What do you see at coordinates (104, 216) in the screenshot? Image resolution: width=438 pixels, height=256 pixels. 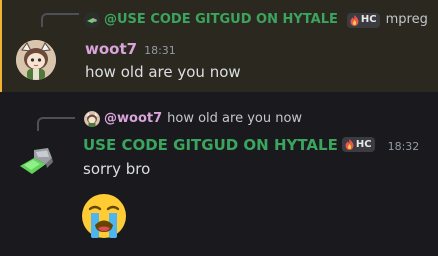 I see `loudly-crying-face-icon` at bounding box center [104, 216].